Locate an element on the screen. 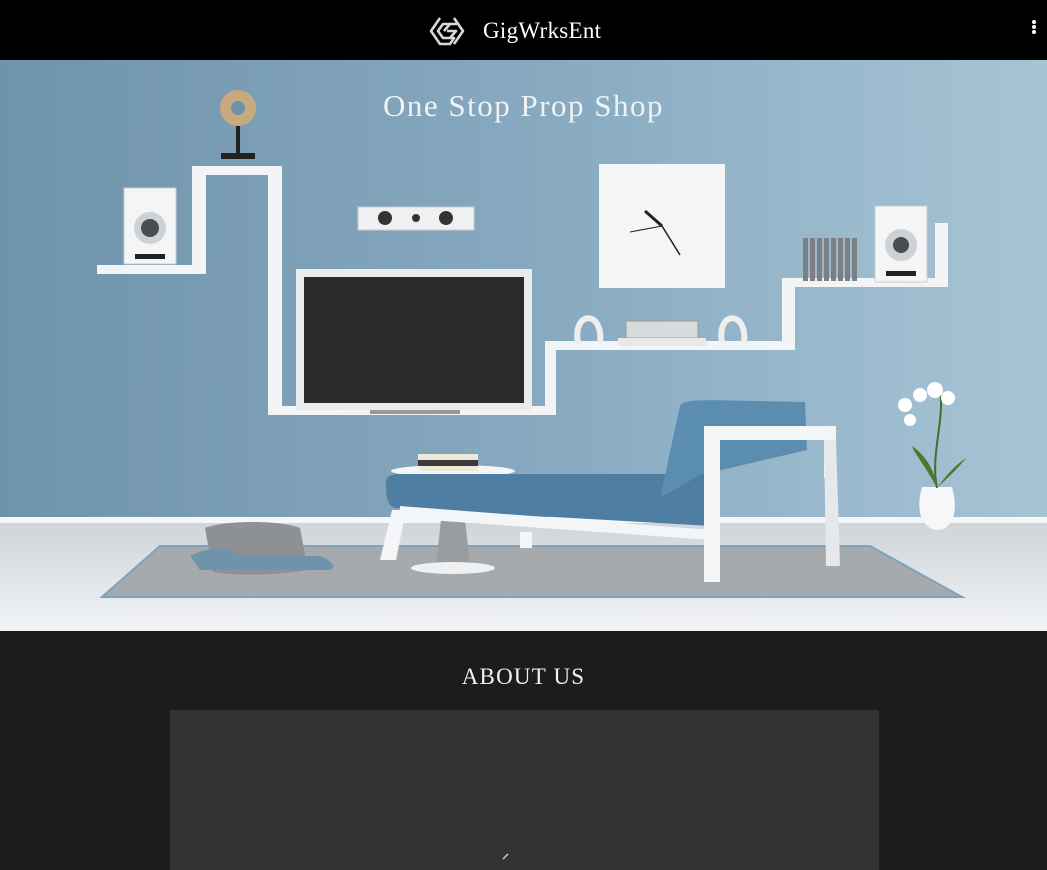  loading-spinner-icon is located at coordinates (505, 856).